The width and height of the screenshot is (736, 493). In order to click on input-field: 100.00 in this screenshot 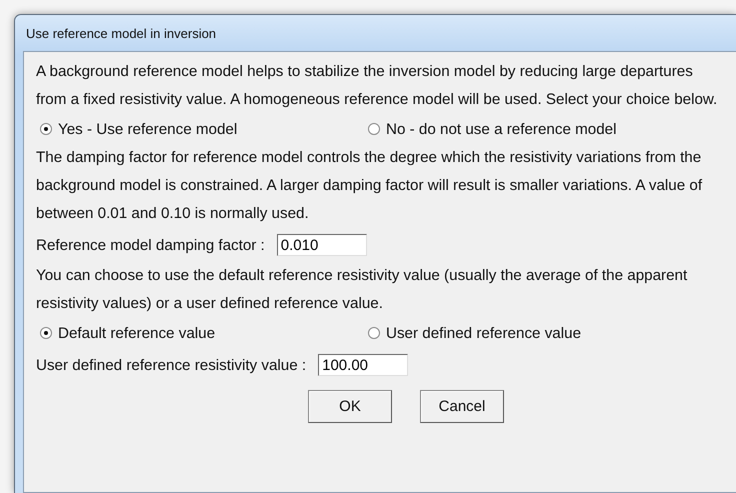, I will do `click(363, 365)`.